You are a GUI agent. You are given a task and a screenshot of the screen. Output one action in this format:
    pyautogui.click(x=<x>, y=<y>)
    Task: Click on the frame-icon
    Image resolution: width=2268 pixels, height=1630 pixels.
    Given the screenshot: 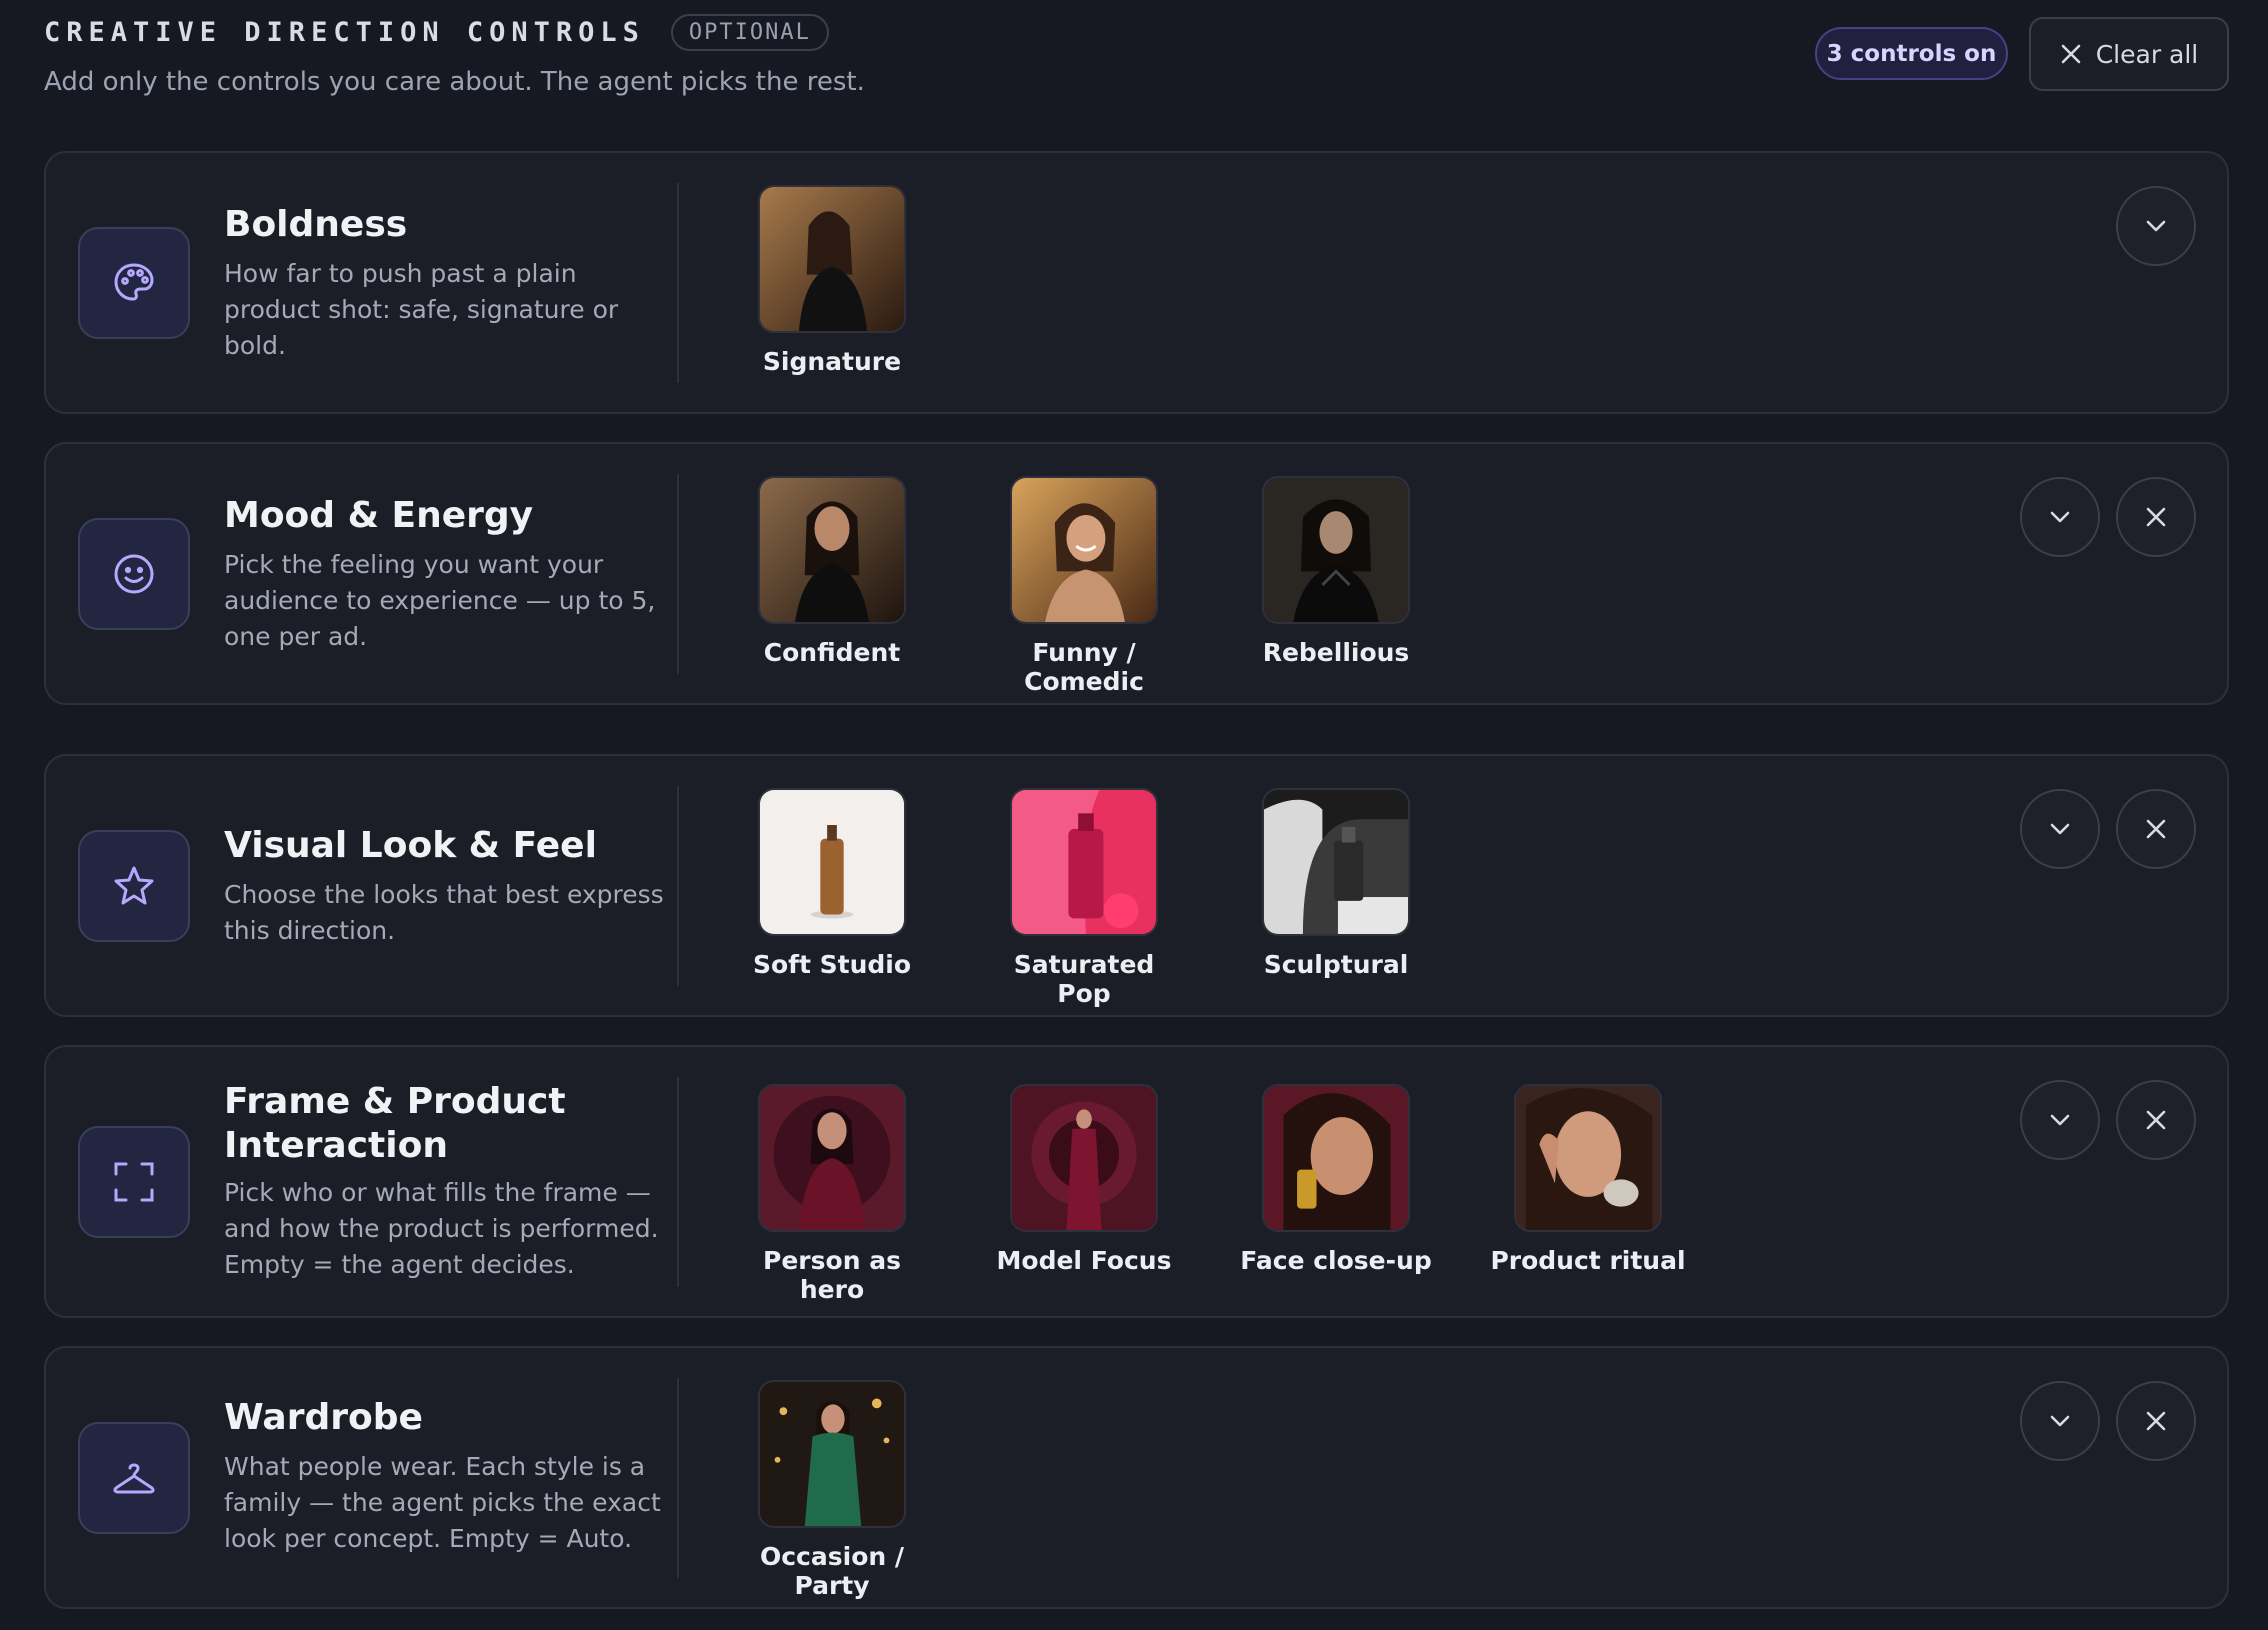 What is the action you would take?
    pyautogui.click(x=134, y=1182)
    